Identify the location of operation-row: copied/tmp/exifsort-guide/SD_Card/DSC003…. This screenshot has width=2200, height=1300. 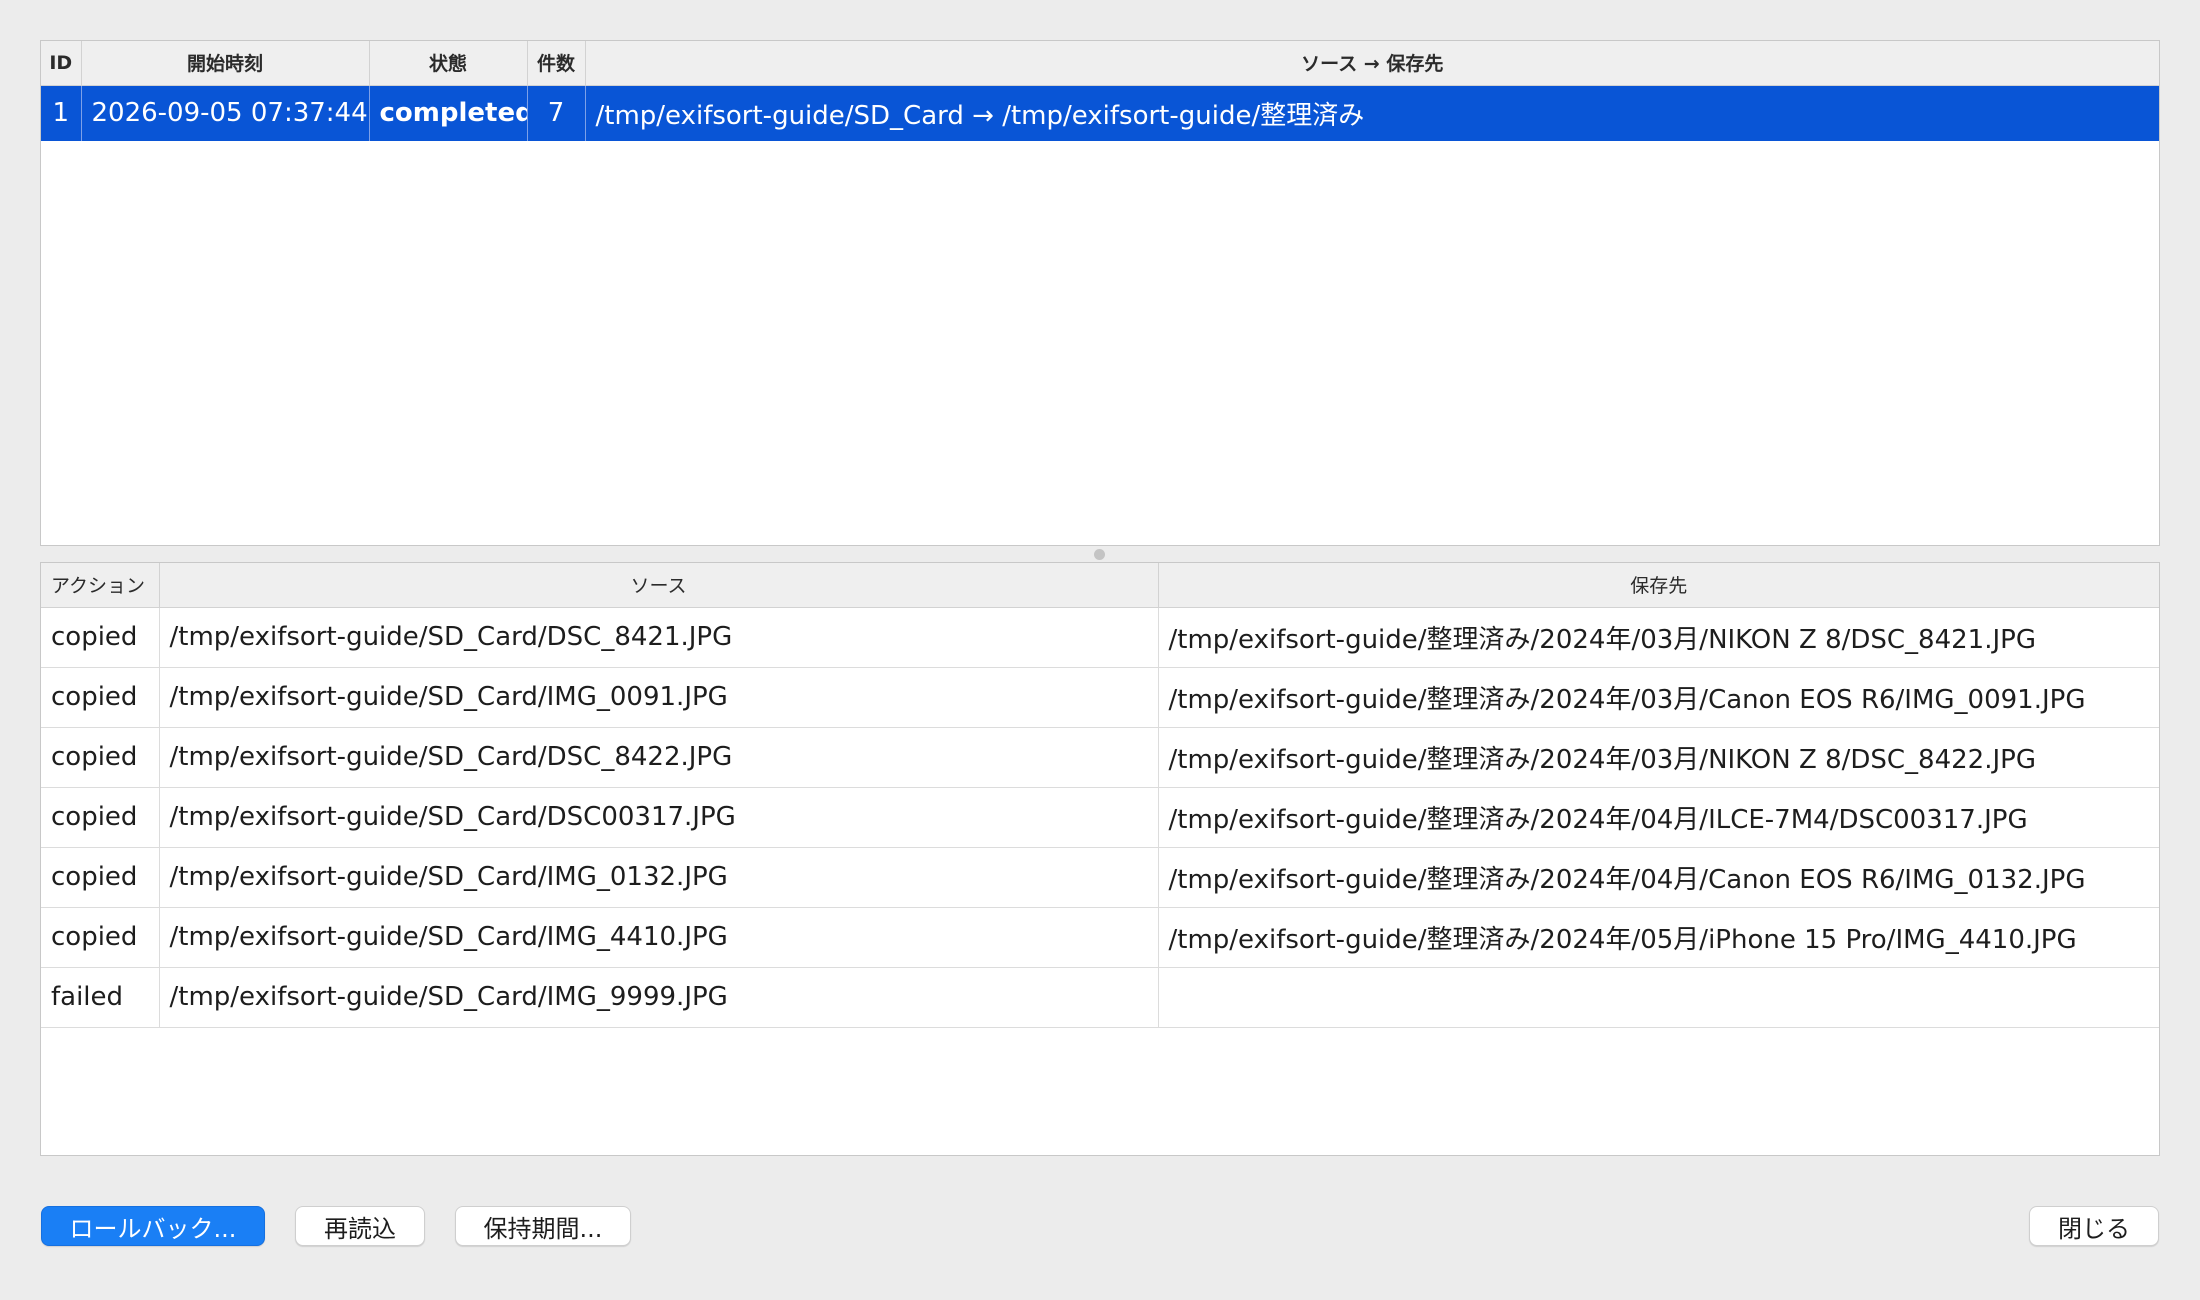
(1100, 817).